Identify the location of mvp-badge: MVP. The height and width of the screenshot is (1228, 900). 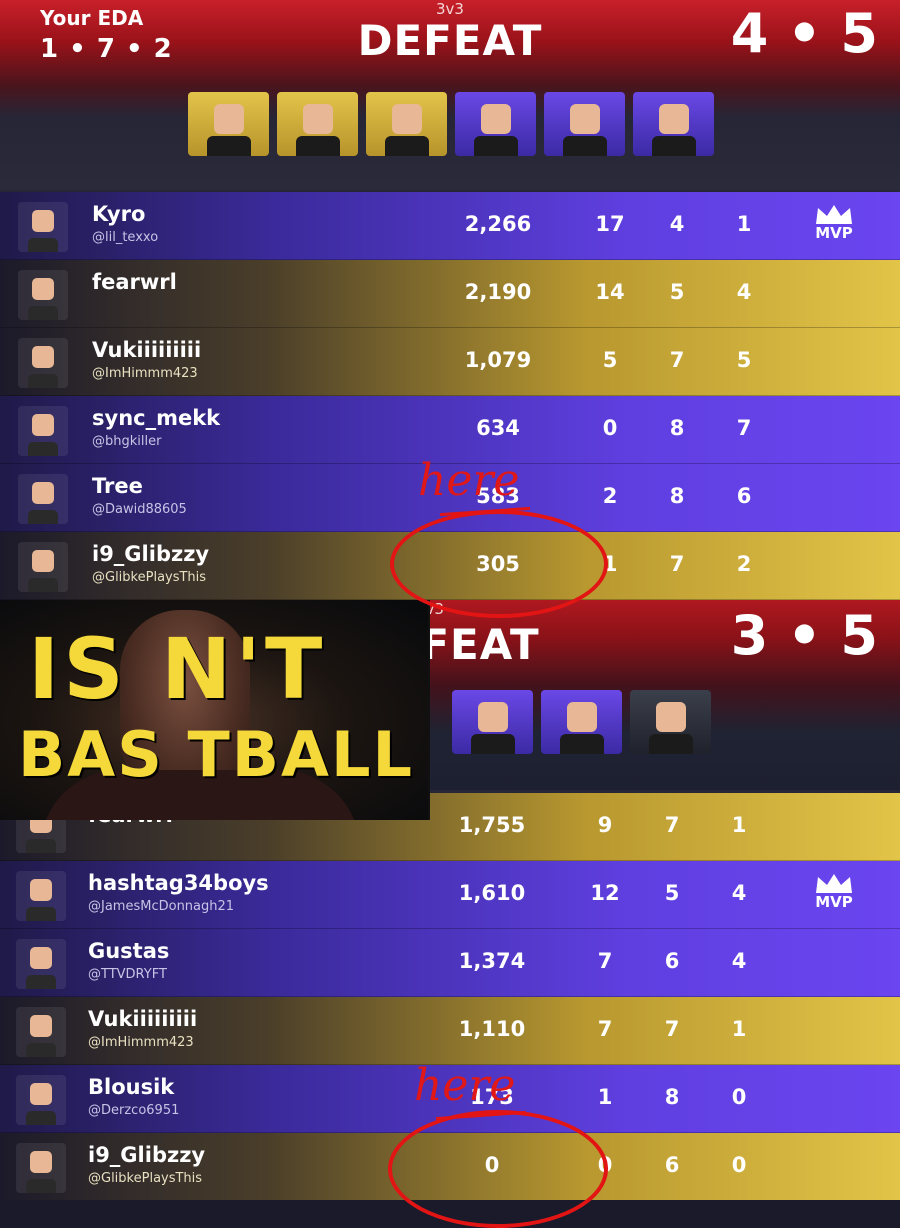
(834, 892).